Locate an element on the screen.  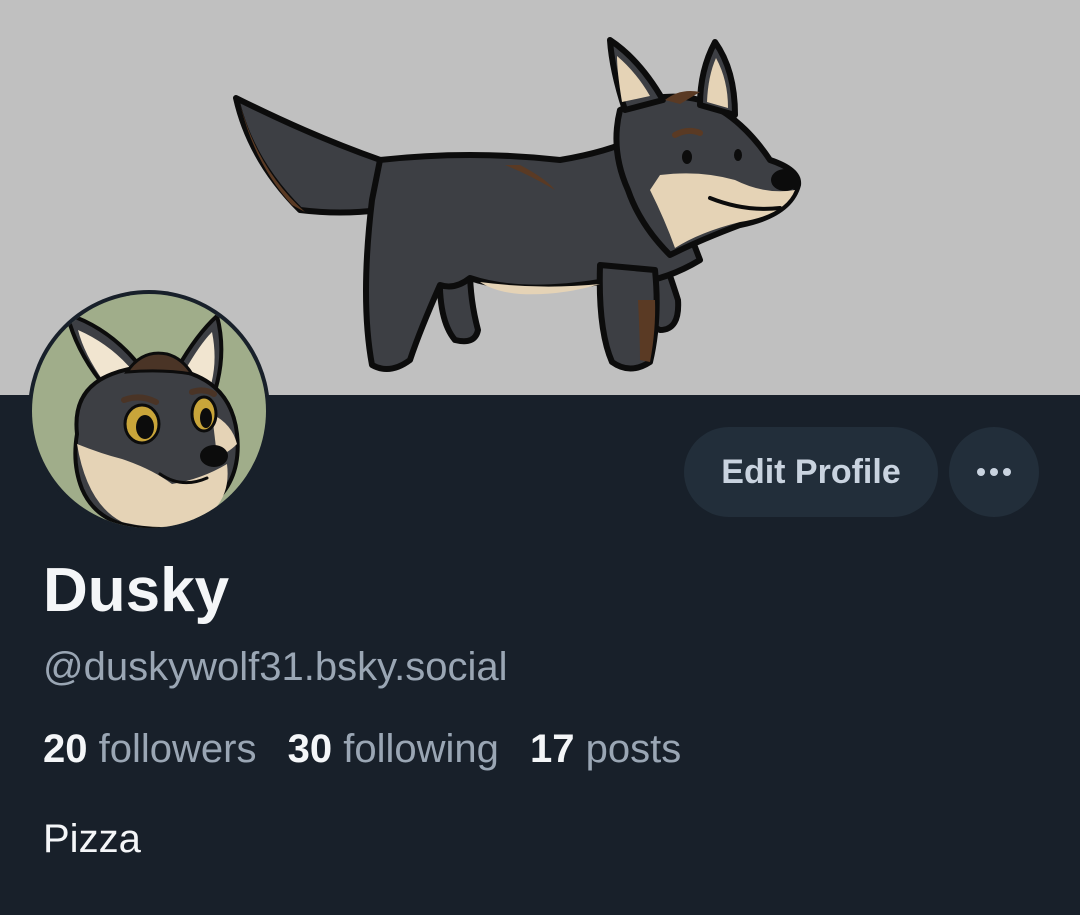
wolf-avatar-illustration is located at coordinates (152, 420).